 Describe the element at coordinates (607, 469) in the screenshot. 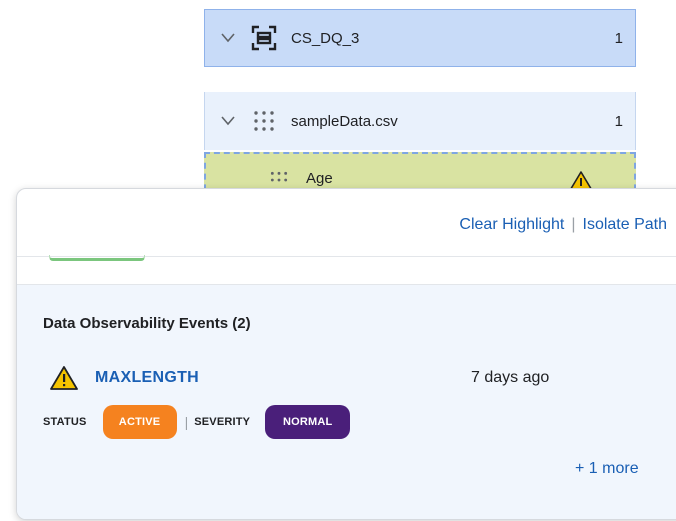

I see `more-events-link: + 1 more` at that location.